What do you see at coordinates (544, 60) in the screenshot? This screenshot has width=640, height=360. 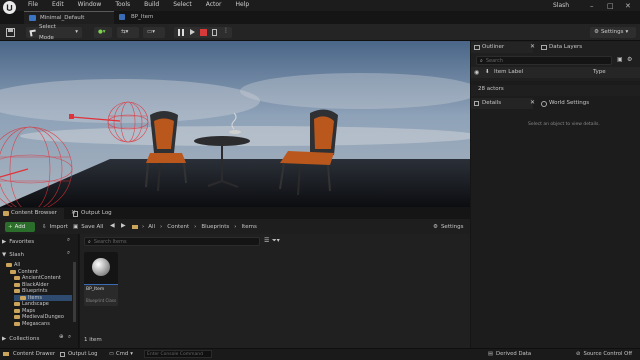 I see `outliner-search-input: ⌕ Search` at bounding box center [544, 60].